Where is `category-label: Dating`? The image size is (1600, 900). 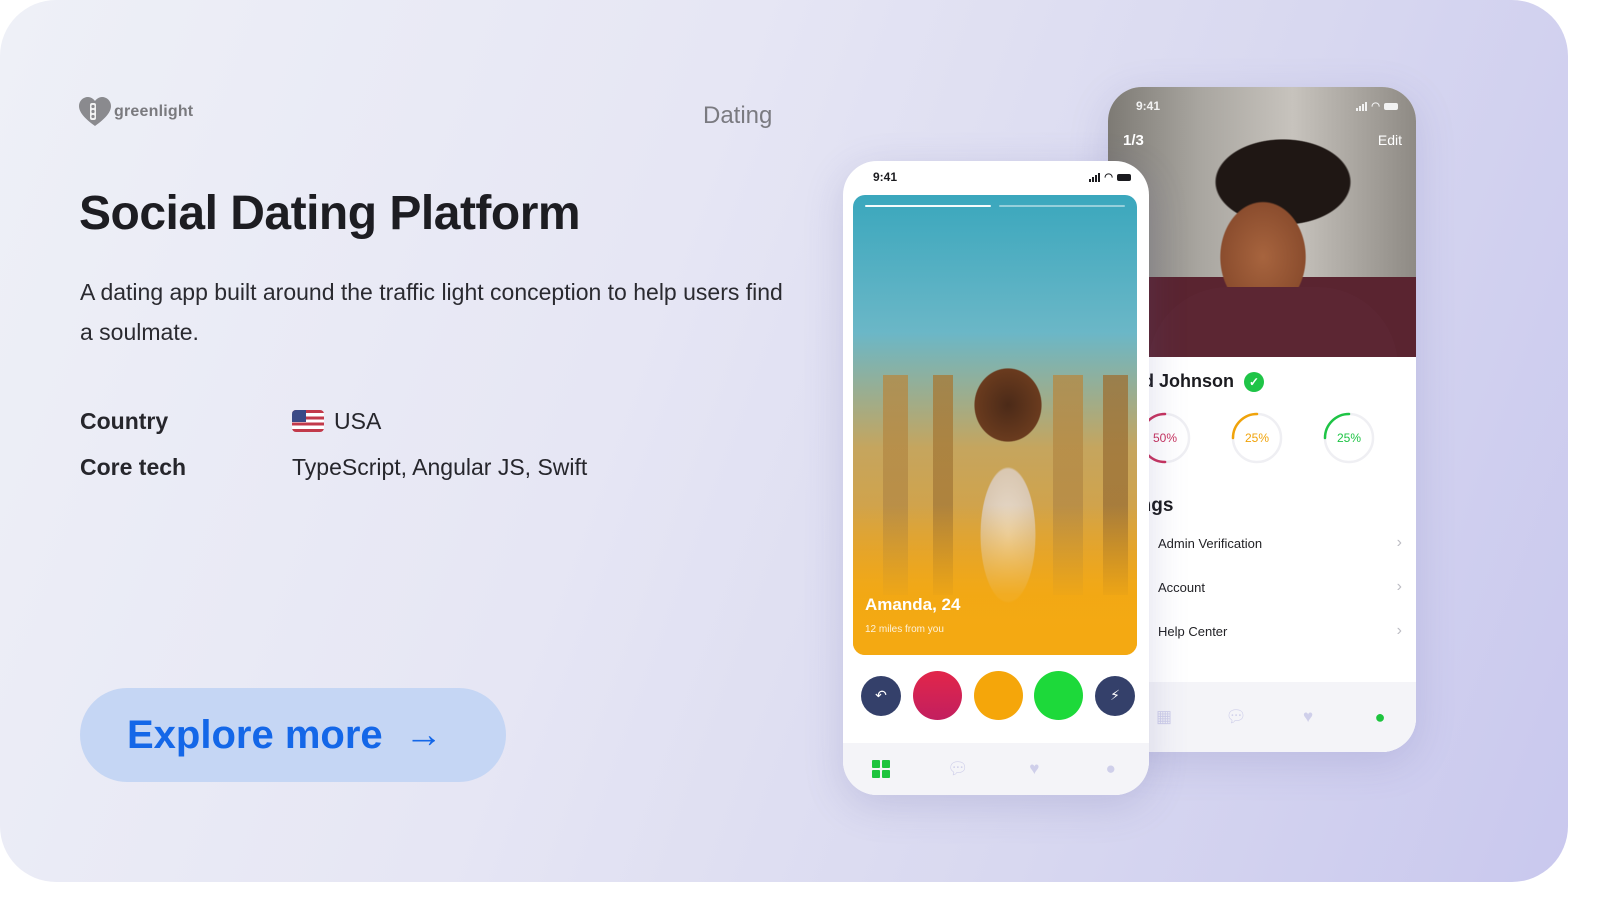 category-label: Dating is located at coordinates (738, 115).